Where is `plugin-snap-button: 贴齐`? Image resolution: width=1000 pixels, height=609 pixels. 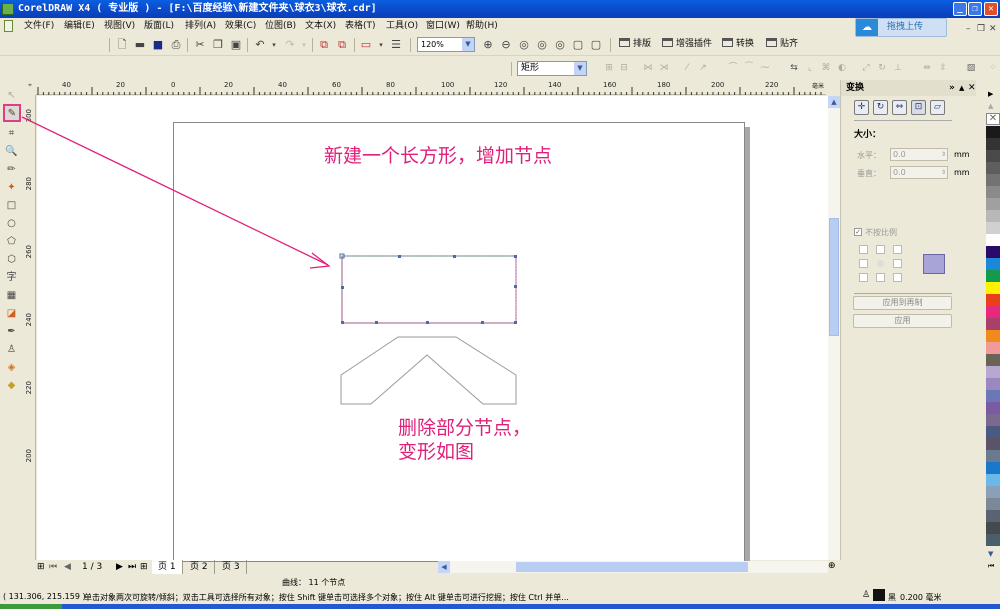 plugin-snap-button: 贴齐 is located at coordinates (782, 44).